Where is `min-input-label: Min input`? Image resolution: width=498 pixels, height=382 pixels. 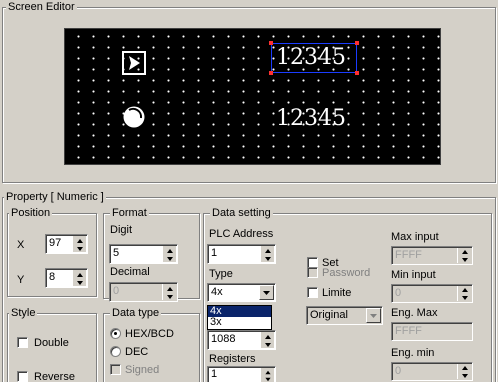
min-input-label: Min input is located at coordinates (413, 275).